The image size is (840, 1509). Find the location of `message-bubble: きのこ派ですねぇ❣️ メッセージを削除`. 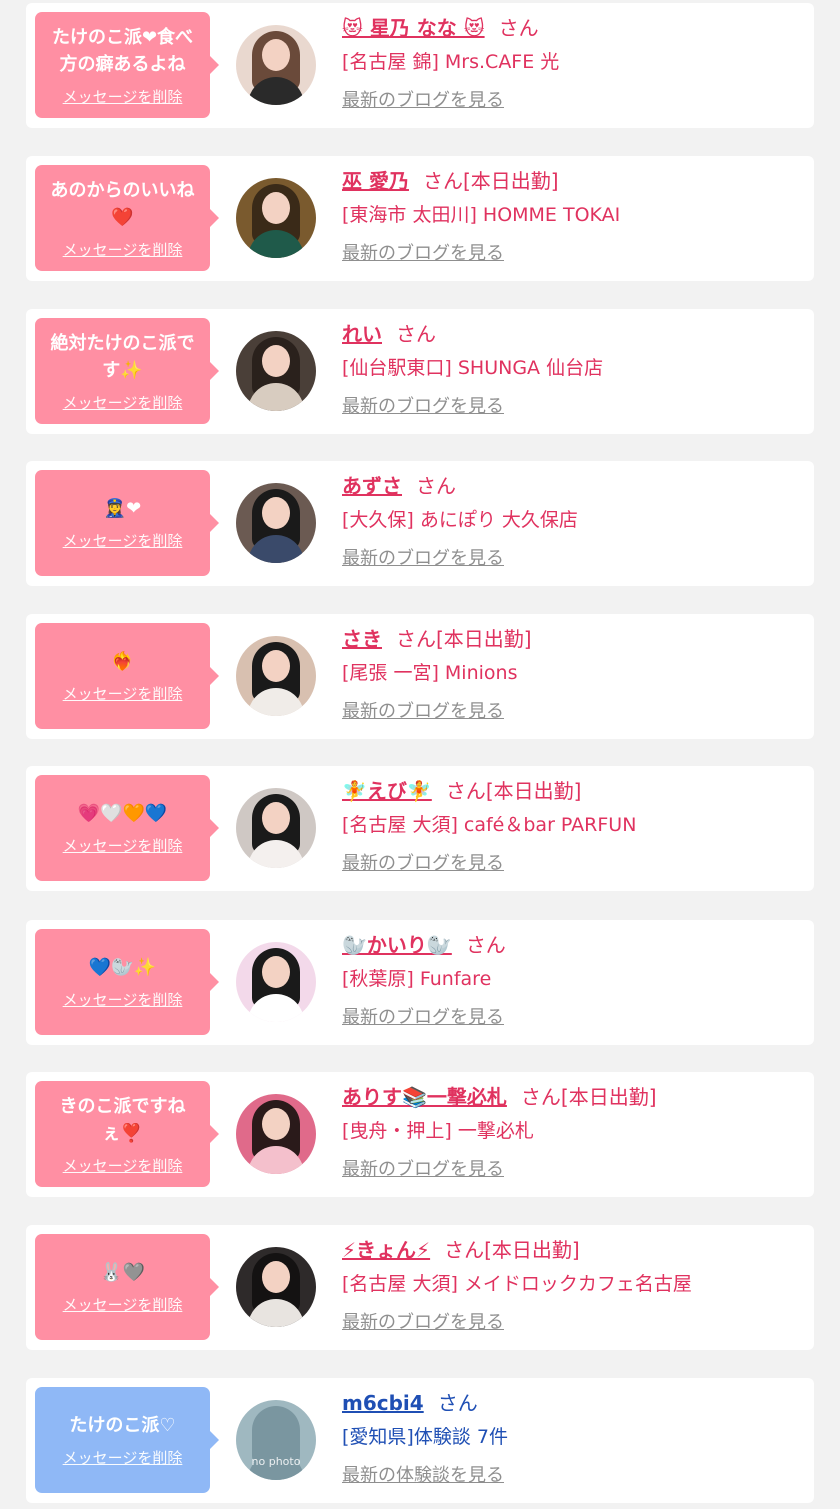

message-bubble: きのこ派ですねぇ❣️ メッセージを削除 is located at coordinates (127, 1134).